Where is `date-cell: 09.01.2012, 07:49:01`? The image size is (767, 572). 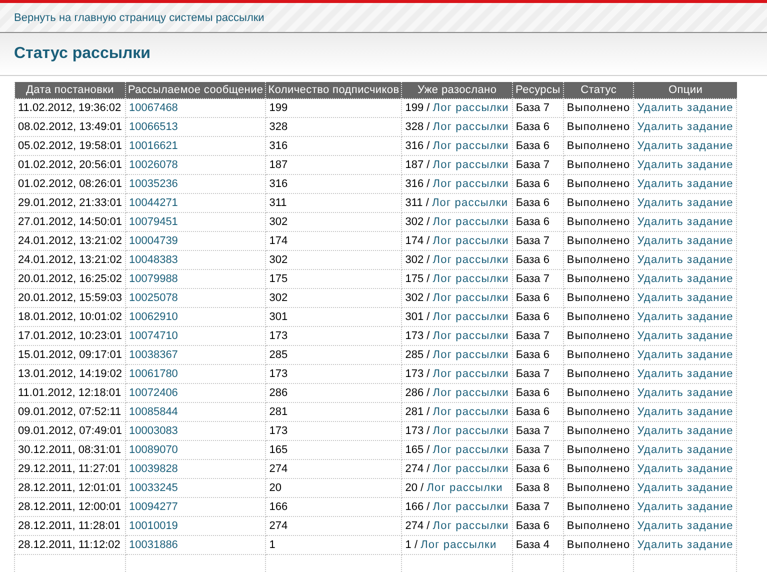
date-cell: 09.01.2012, 07:49:01 is located at coordinates (70, 431).